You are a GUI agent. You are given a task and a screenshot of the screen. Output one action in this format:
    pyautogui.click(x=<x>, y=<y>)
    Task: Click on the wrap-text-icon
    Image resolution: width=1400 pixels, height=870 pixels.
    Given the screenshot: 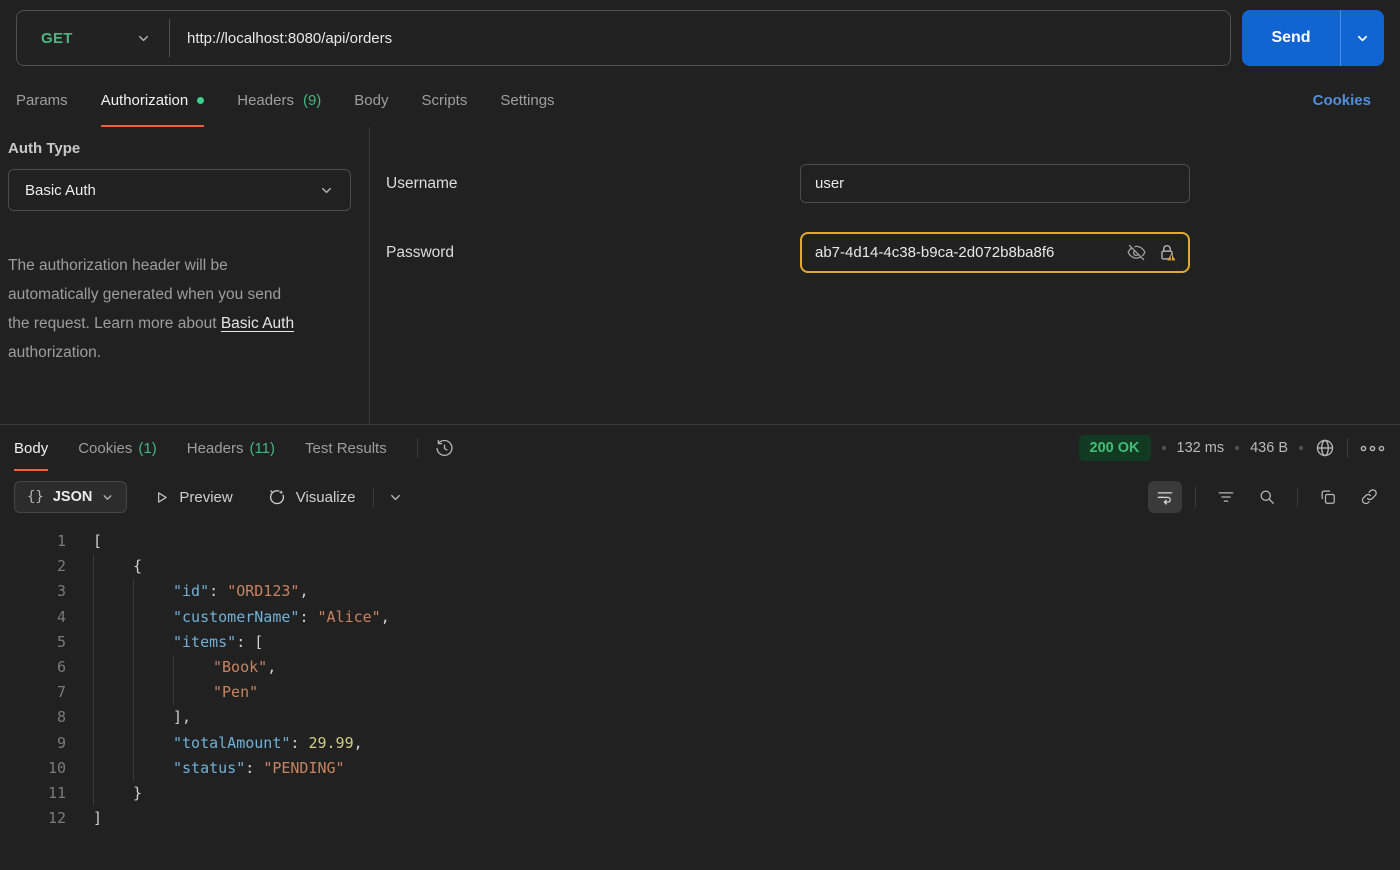 What is the action you would take?
    pyautogui.click(x=1165, y=497)
    